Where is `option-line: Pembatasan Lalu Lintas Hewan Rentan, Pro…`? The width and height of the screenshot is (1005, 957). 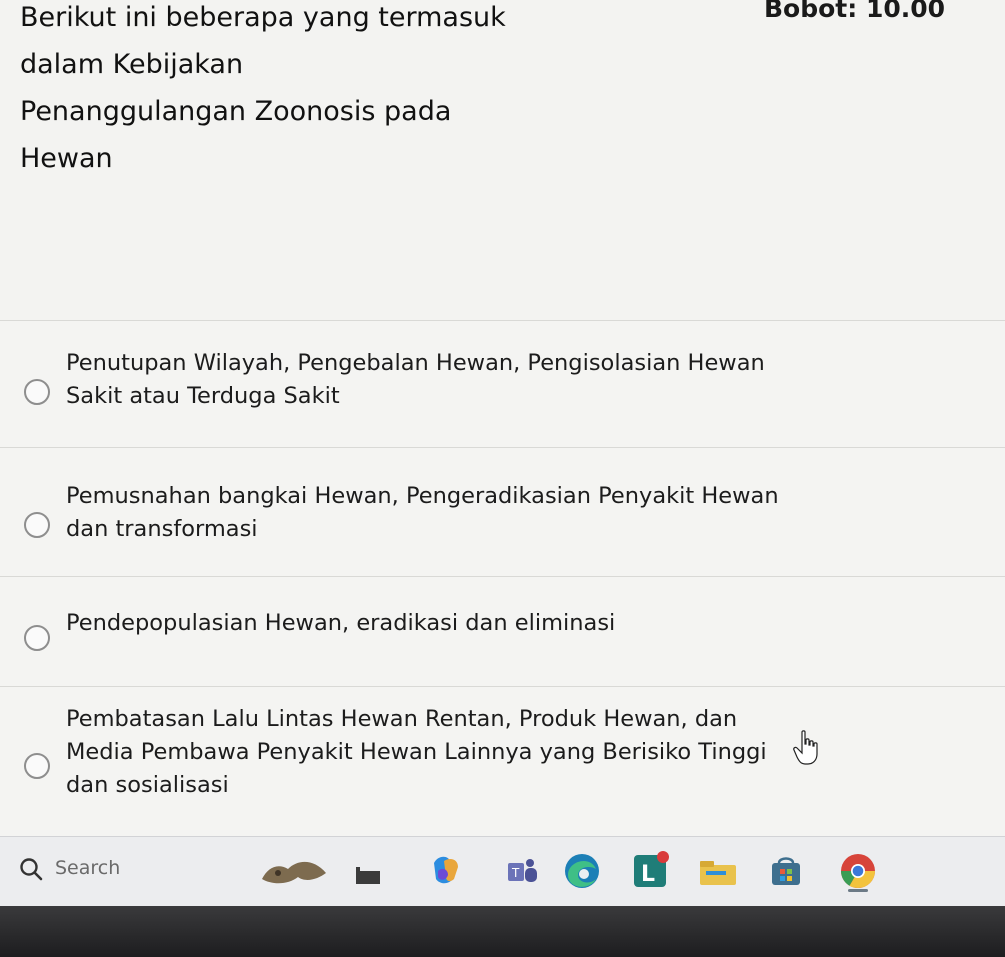 option-line: Pembatasan Lalu Lintas Hewan Rentan, Pro… is located at coordinates (402, 719).